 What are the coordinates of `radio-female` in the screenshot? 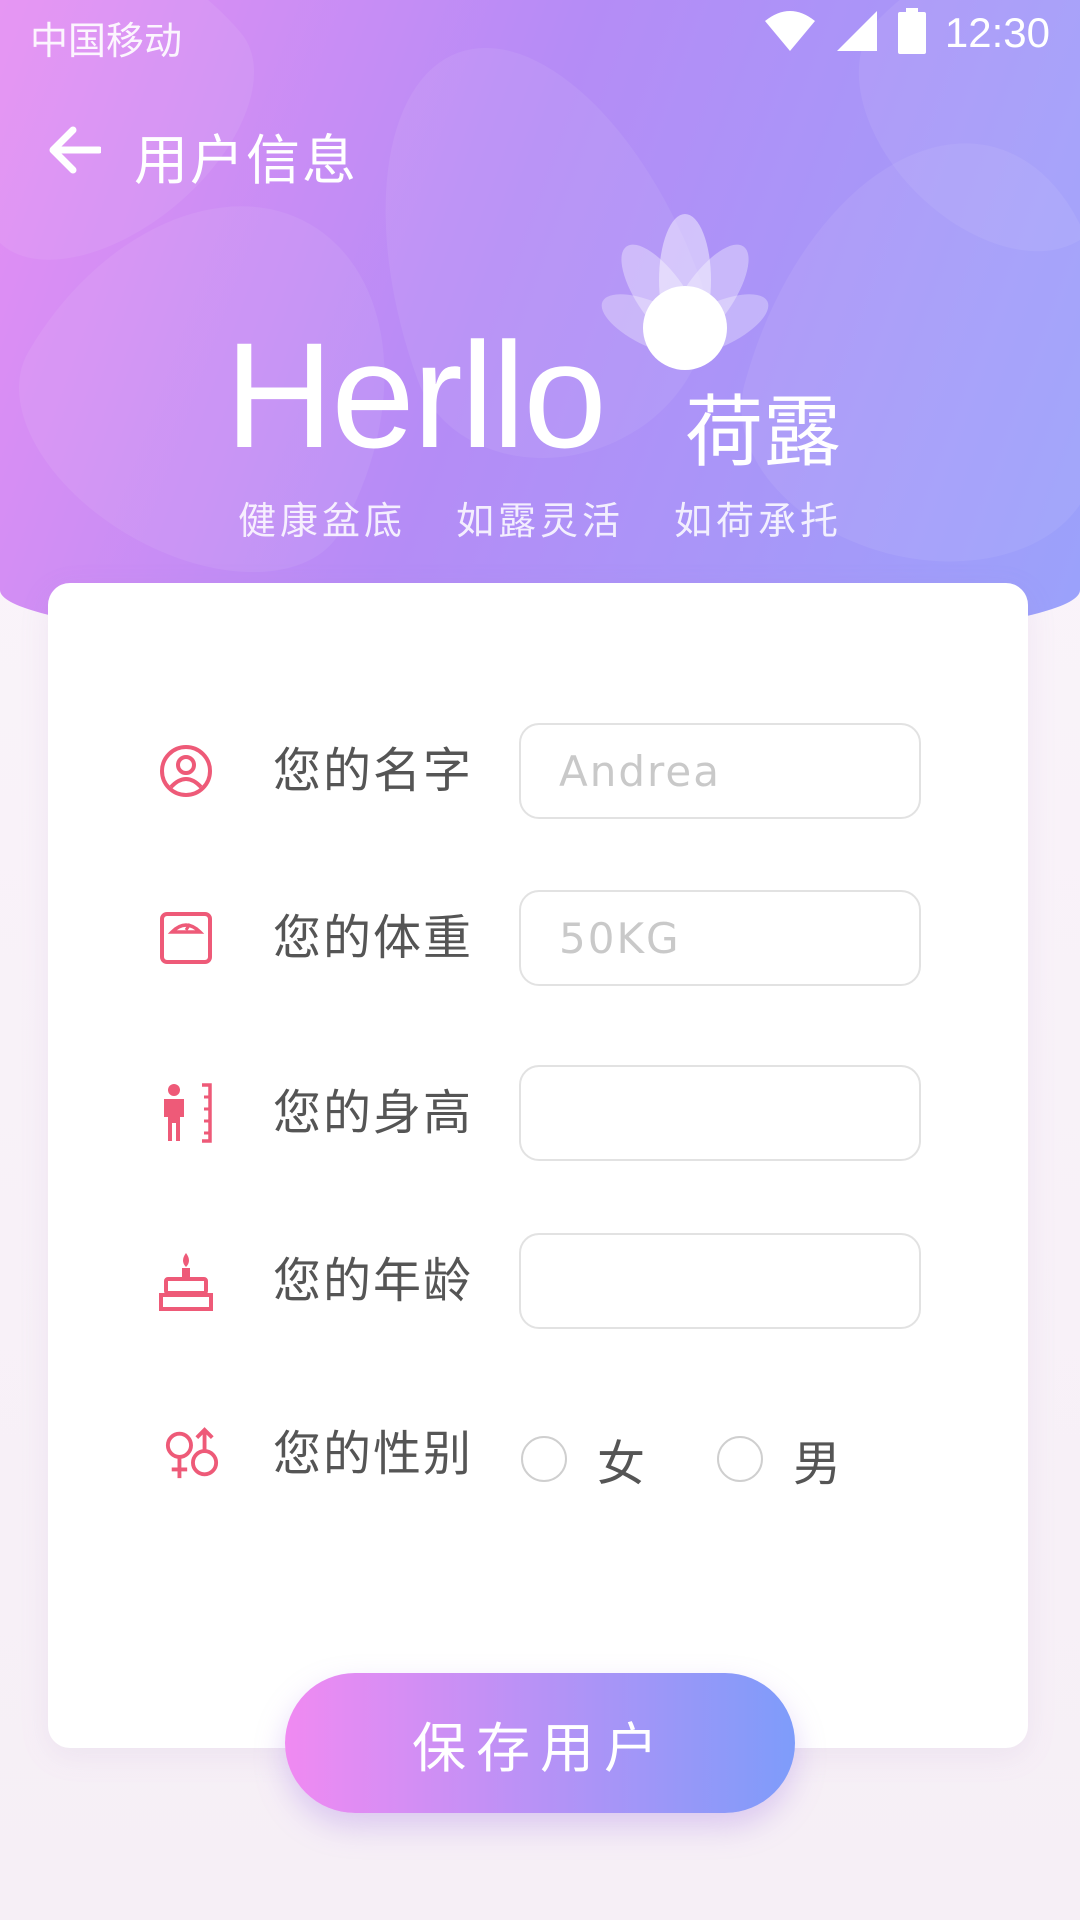 It's located at (544, 1459).